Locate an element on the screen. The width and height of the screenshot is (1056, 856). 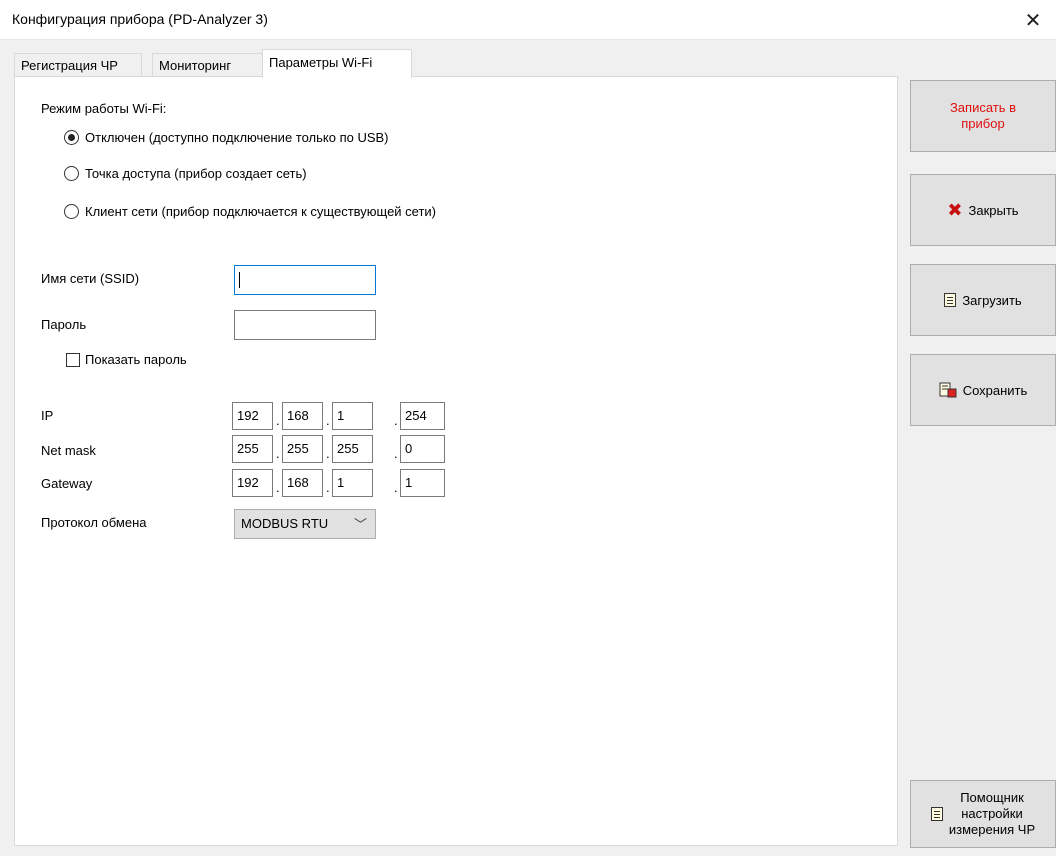
wifi-mode-label: Режим работы Wi-Fi: is located at coordinates (104, 108).